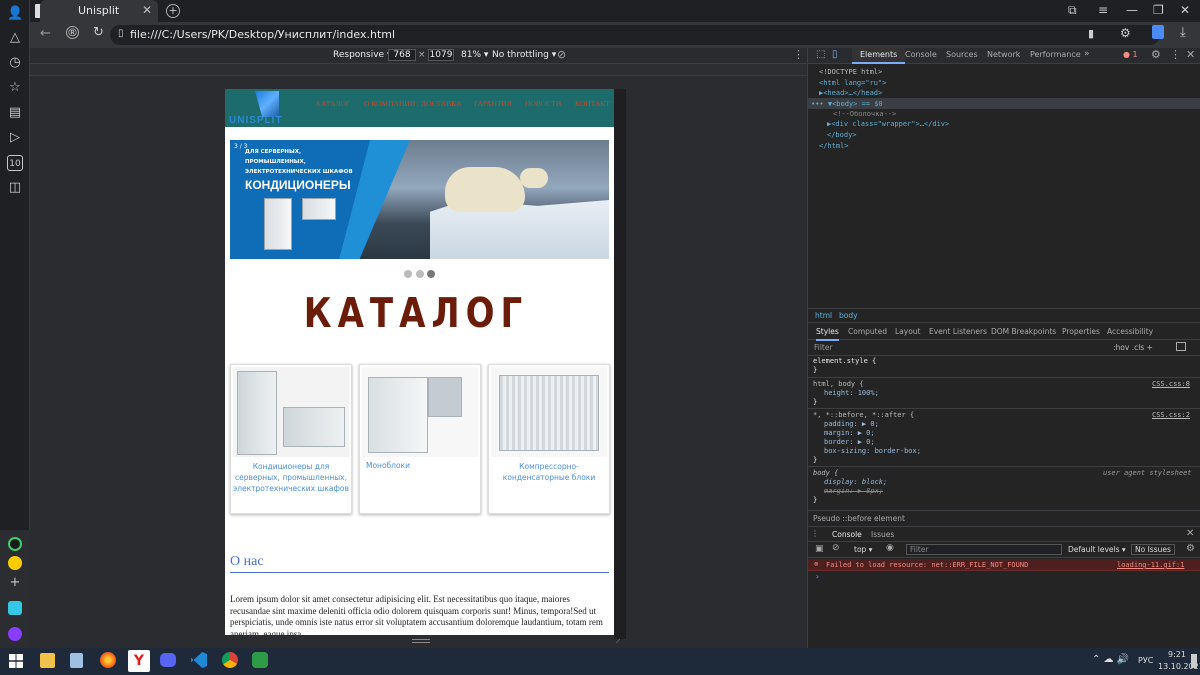 The height and width of the screenshot is (675, 1200). Describe the element at coordinates (1130, 54) in the screenshot. I see `error-badge: ● 1` at that location.